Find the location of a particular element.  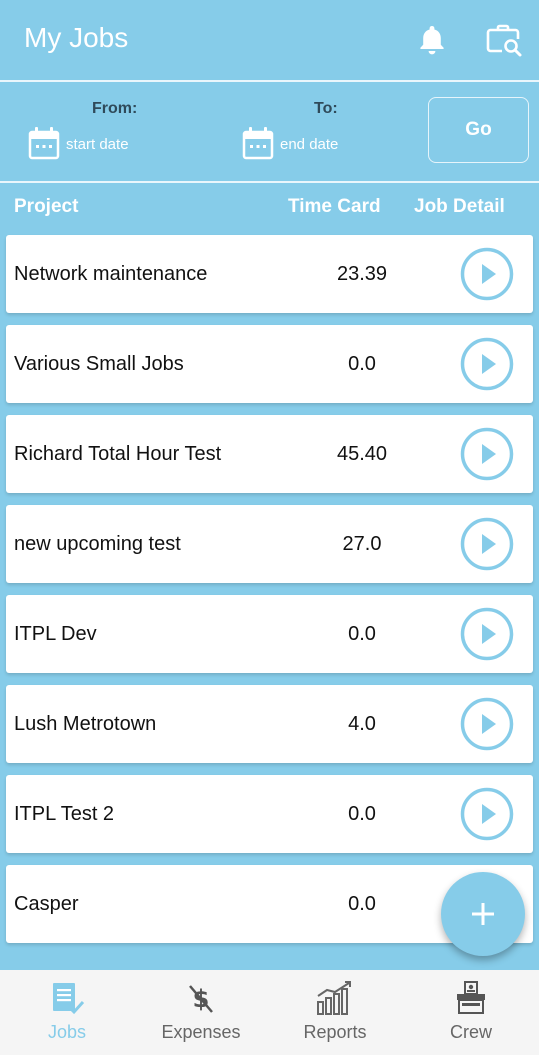

date-filter: From: To: start date end date Go is located at coordinates (269, 131).